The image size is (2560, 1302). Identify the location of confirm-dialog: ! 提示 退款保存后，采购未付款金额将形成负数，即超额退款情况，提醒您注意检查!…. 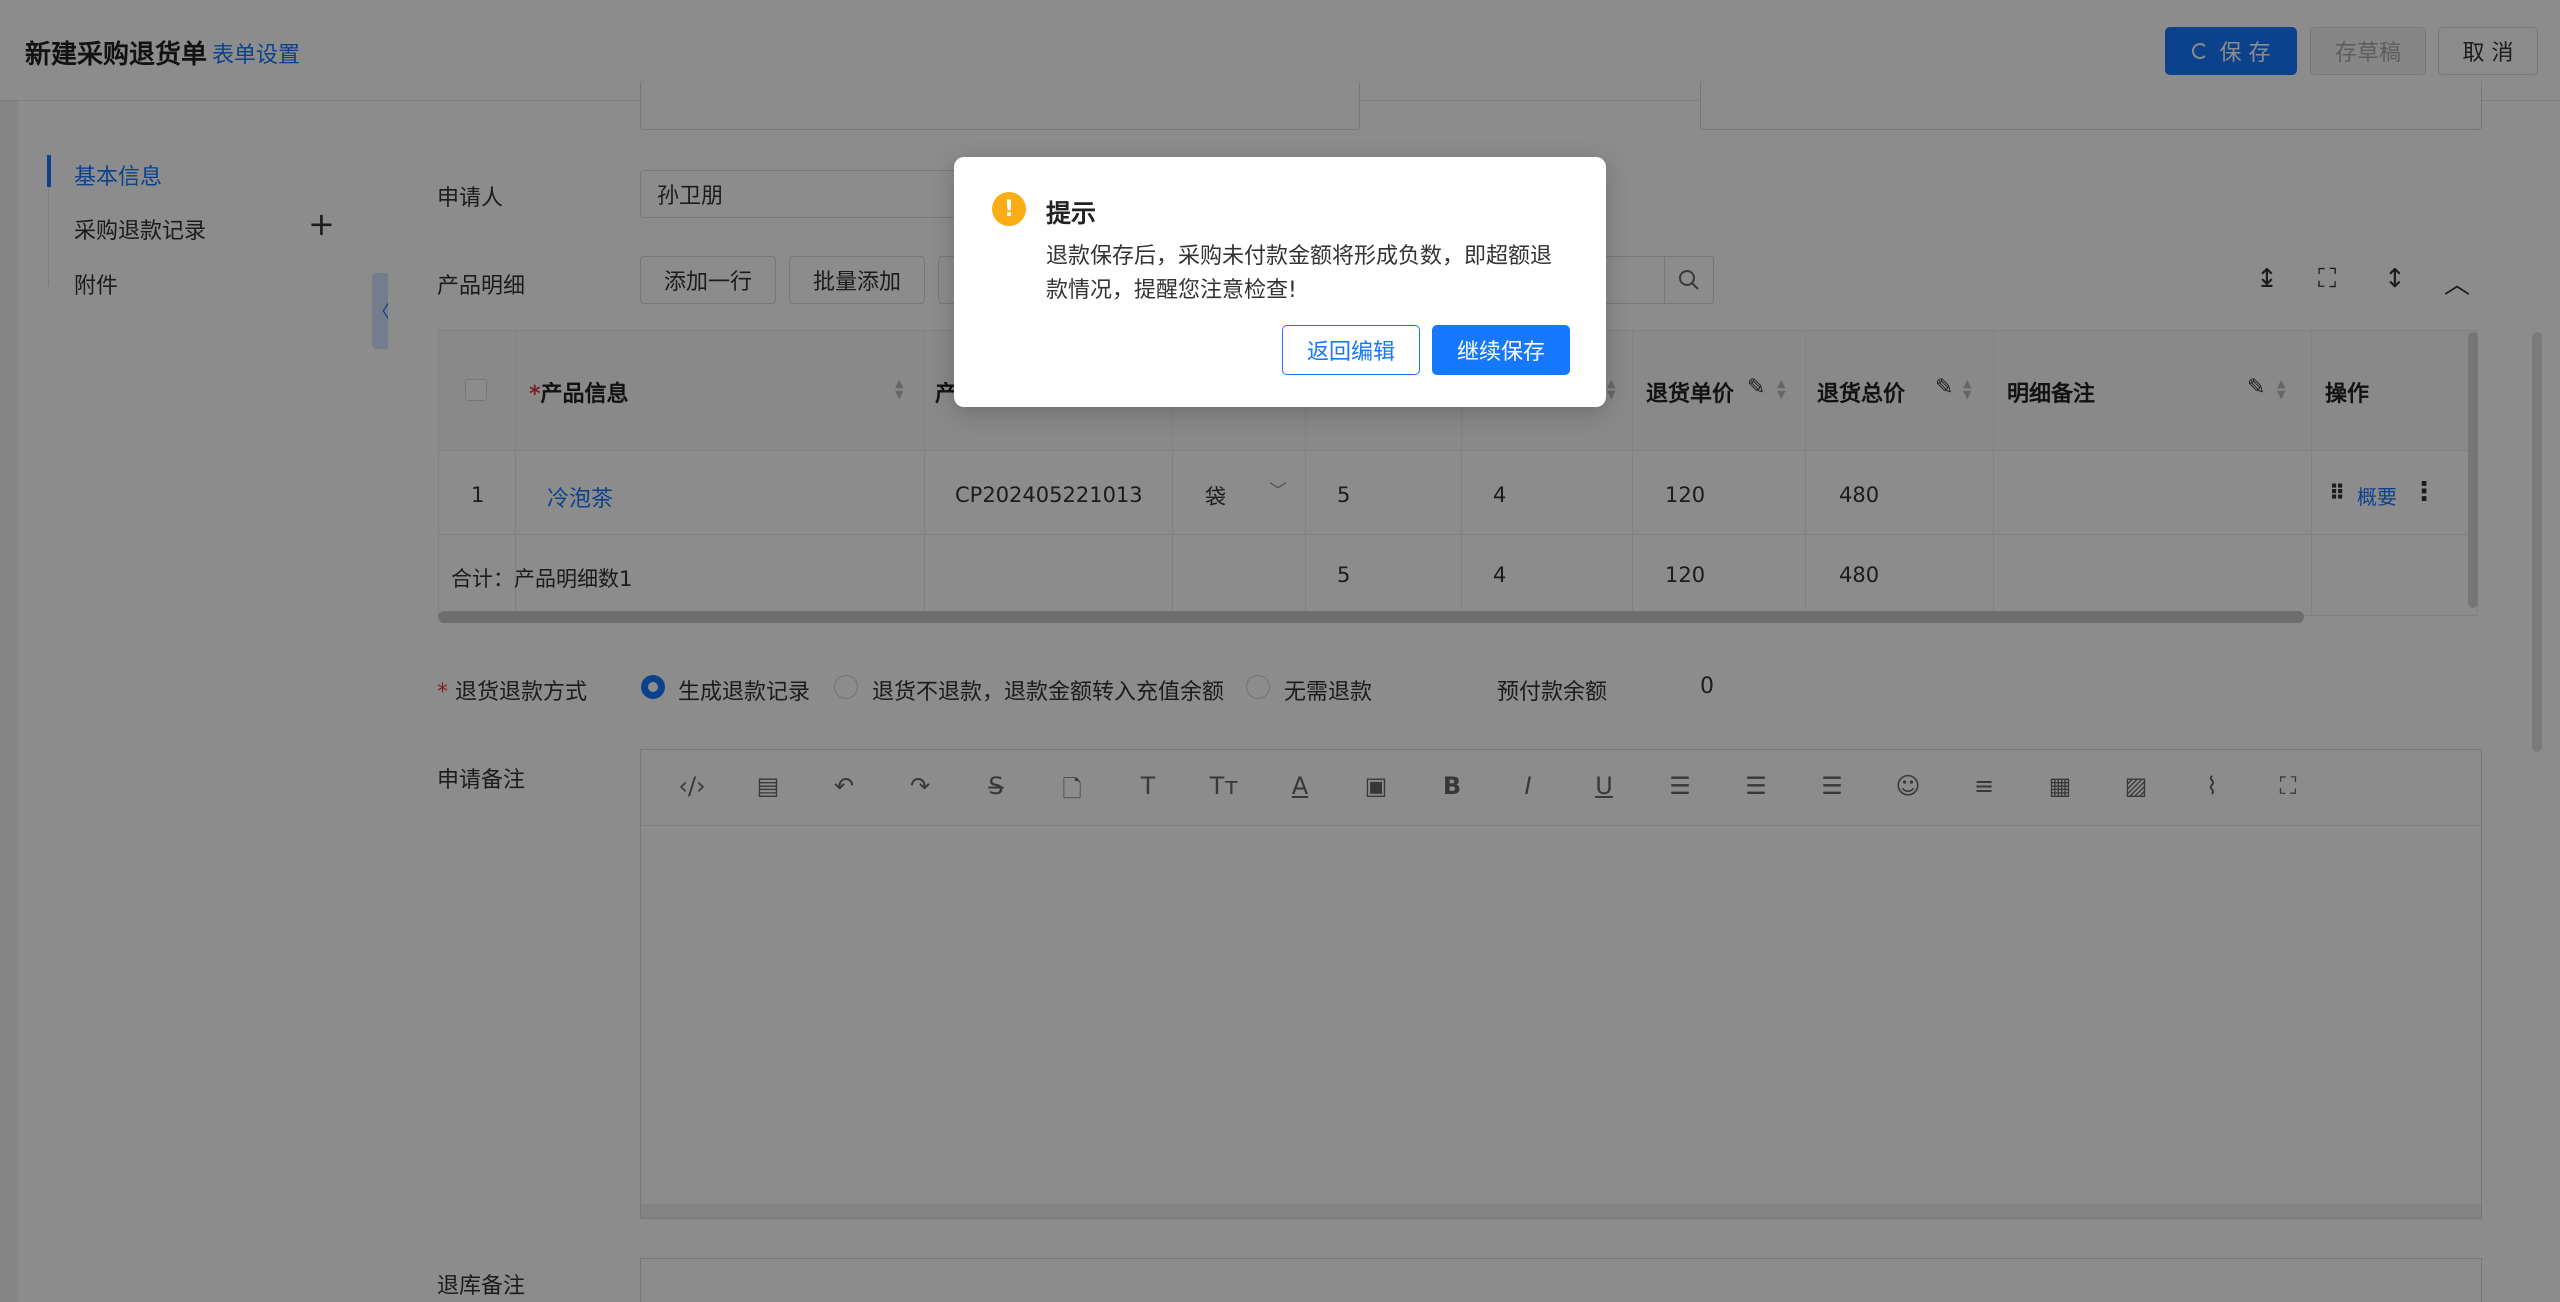
(1280, 282).